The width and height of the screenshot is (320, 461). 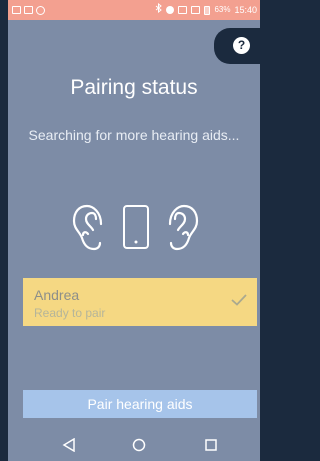 I want to click on status-bar: 63% 15:40, so click(x=134, y=10).